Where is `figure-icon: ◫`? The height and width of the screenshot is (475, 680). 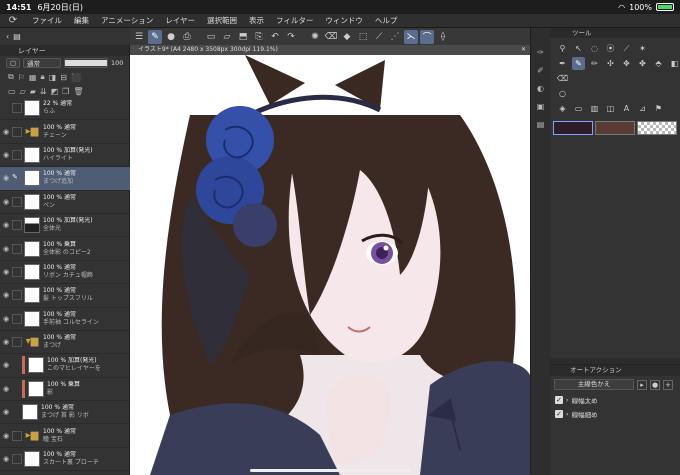
figure-icon: ◫ is located at coordinates (610, 108).